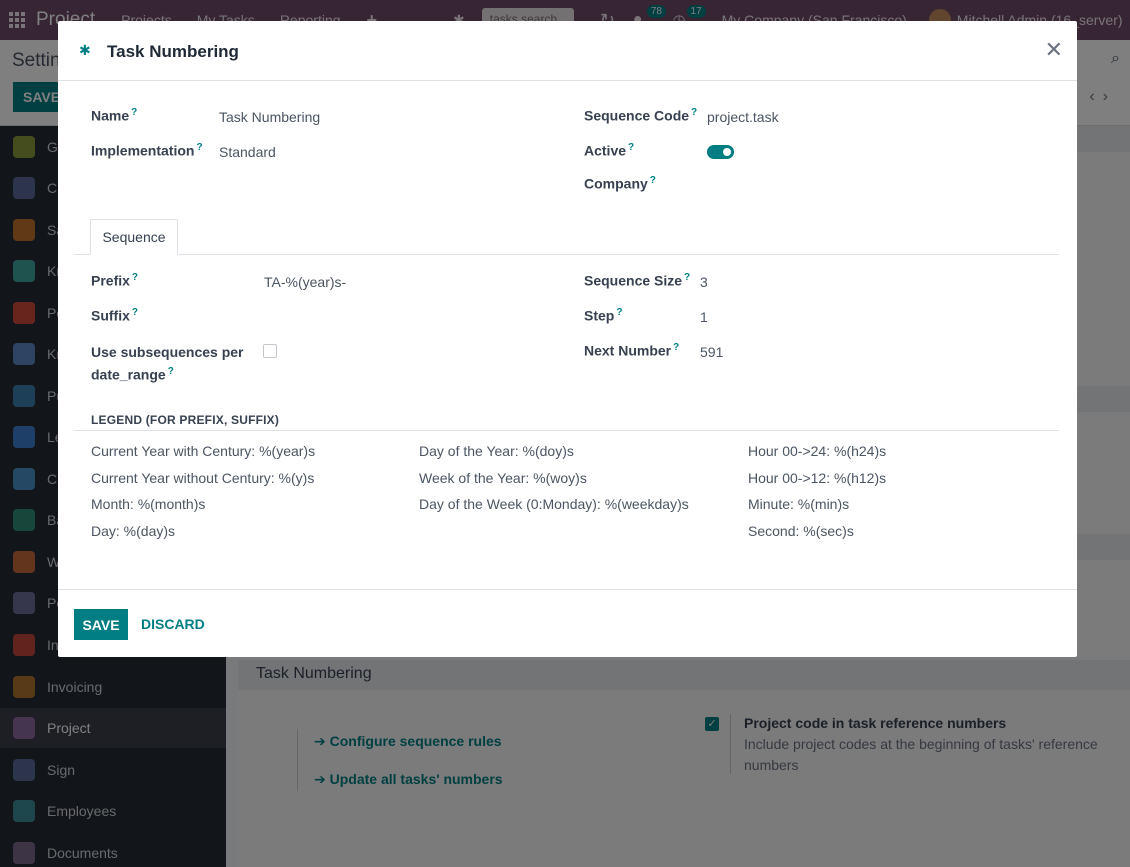  I want to click on discard-button: DISCARD, so click(173, 624).